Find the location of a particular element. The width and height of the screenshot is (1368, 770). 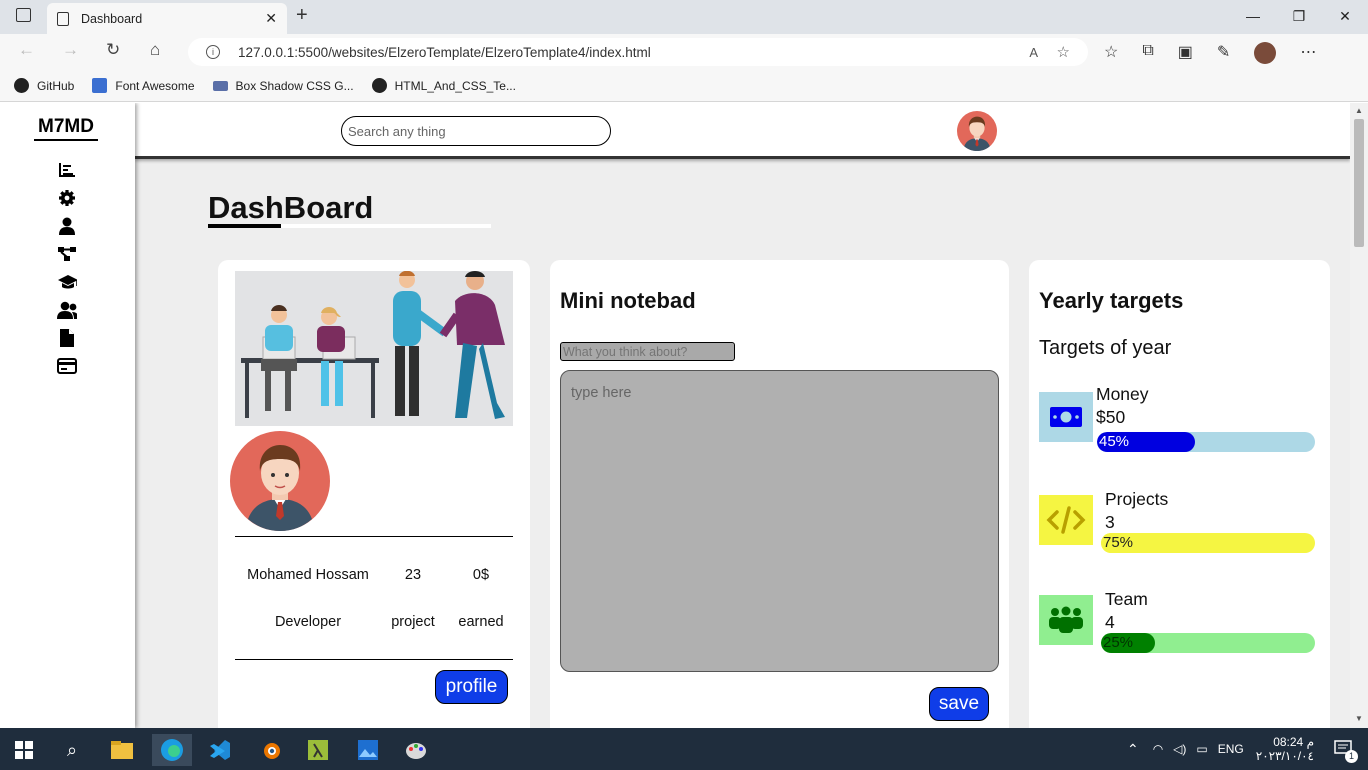

progress-fill: 25% is located at coordinates (1128, 643).